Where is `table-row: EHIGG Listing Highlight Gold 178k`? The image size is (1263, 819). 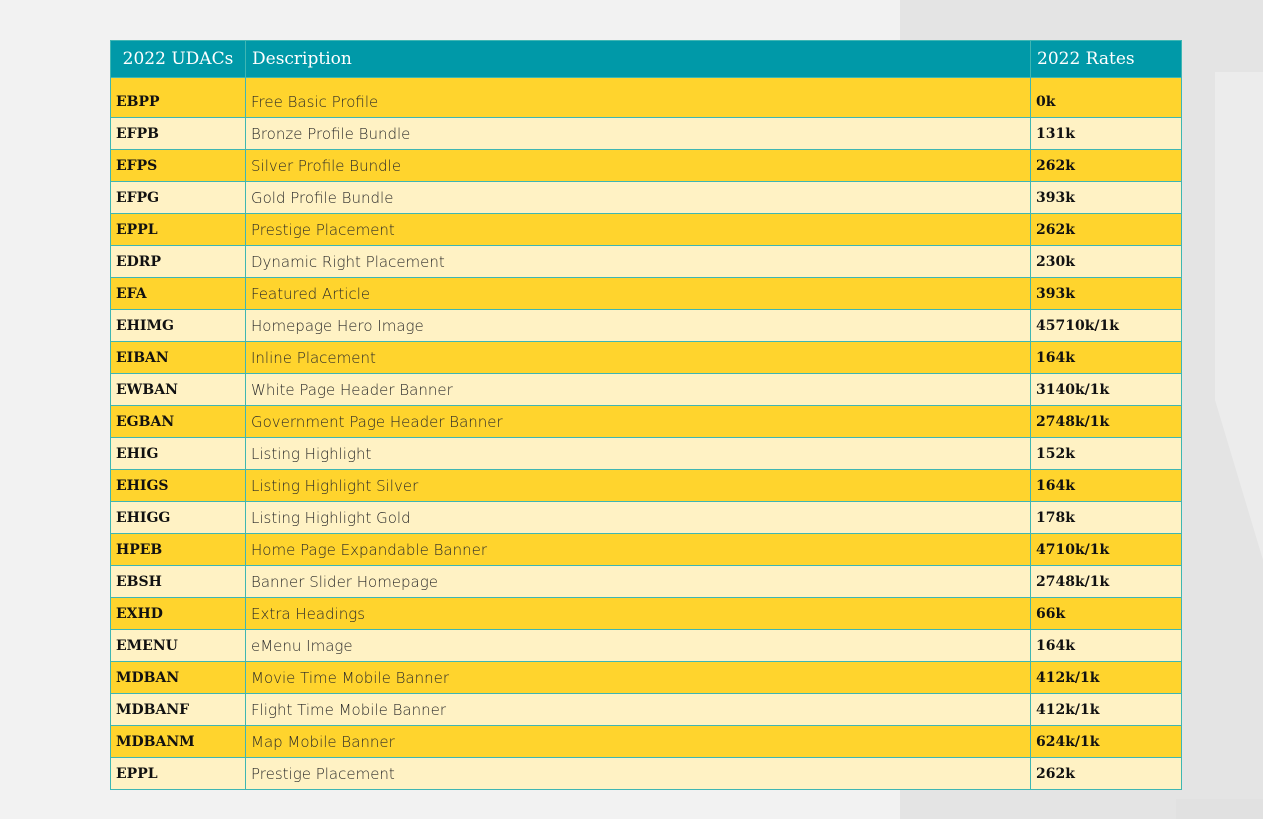
table-row: EHIGG Listing Highlight Gold 178k is located at coordinates (646, 517).